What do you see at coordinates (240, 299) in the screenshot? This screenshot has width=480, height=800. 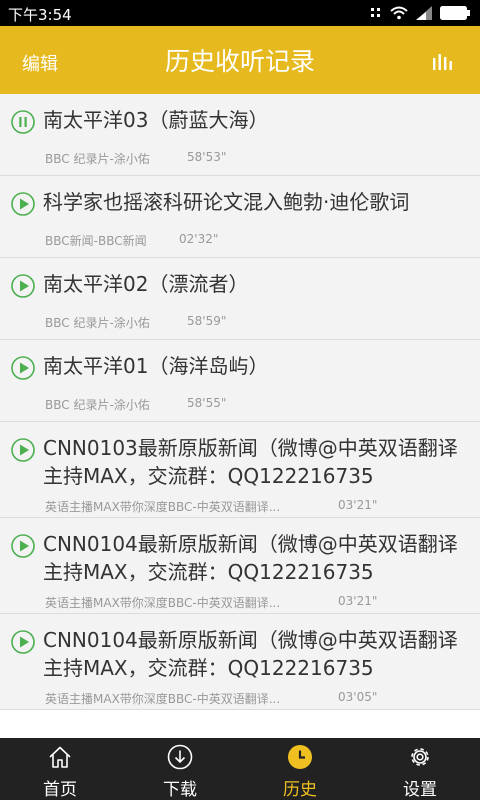 I see `list-item: 南太平洋02（漂流者） BBC 纪录片-涂小佑 58'59"` at bounding box center [240, 299].